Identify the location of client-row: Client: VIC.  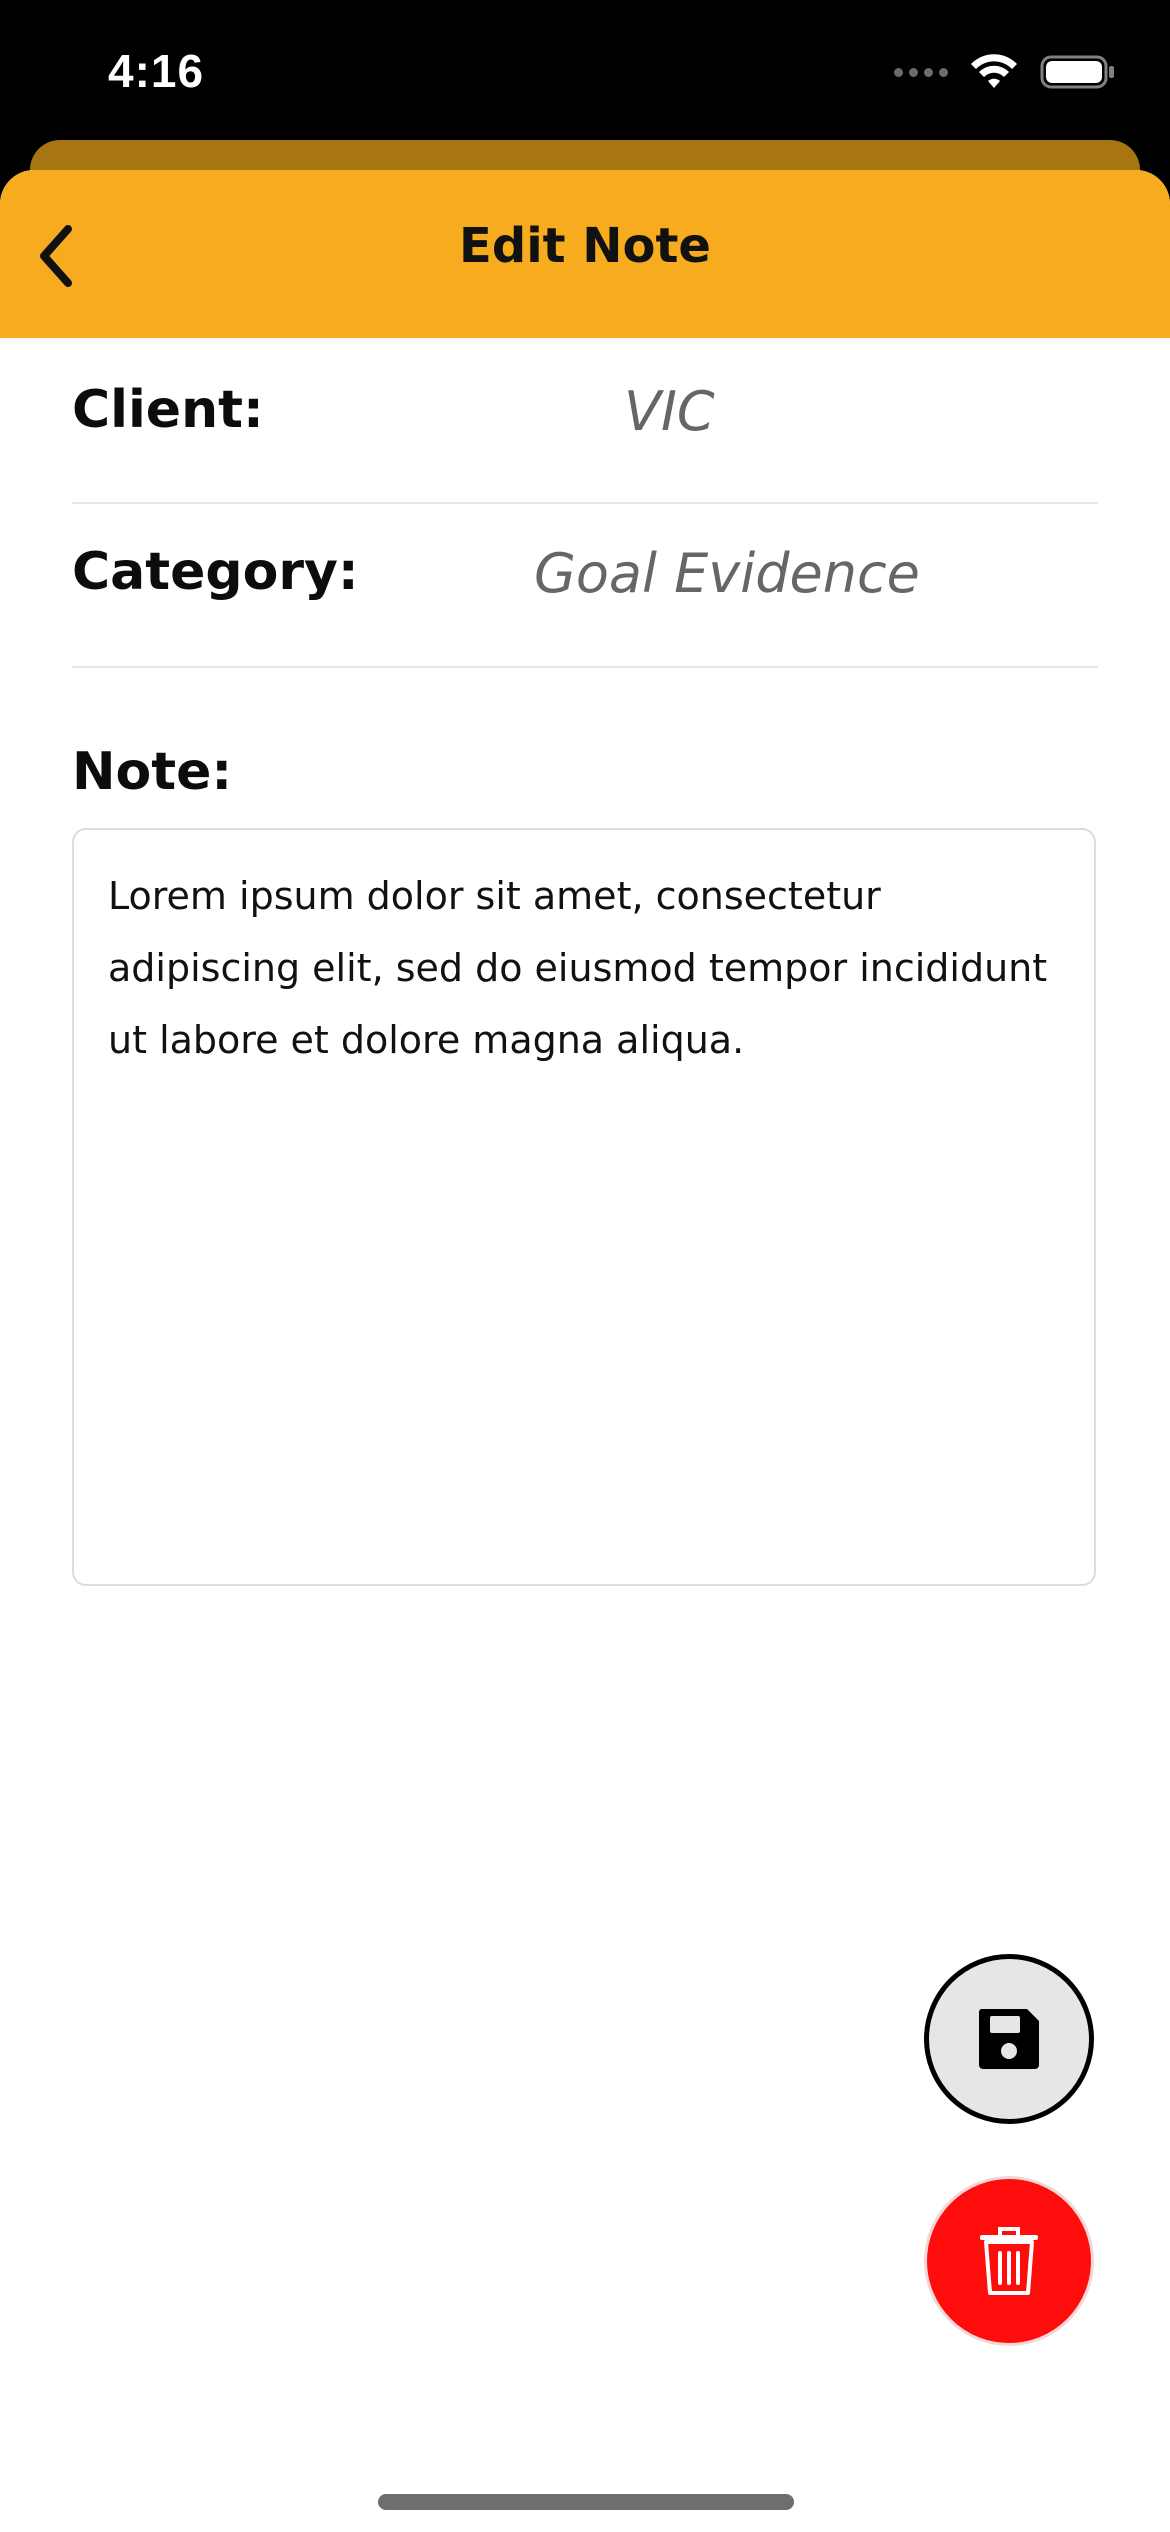
(585, 421).